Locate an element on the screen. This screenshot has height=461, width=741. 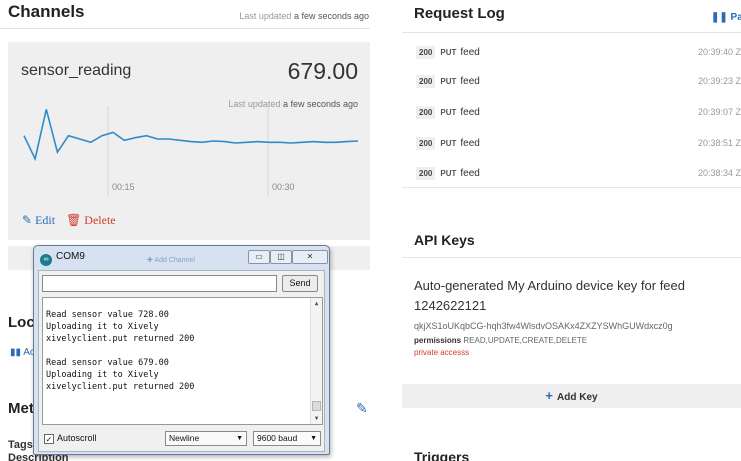
line-ending-value: Newline is located at coordinates (184, 438).